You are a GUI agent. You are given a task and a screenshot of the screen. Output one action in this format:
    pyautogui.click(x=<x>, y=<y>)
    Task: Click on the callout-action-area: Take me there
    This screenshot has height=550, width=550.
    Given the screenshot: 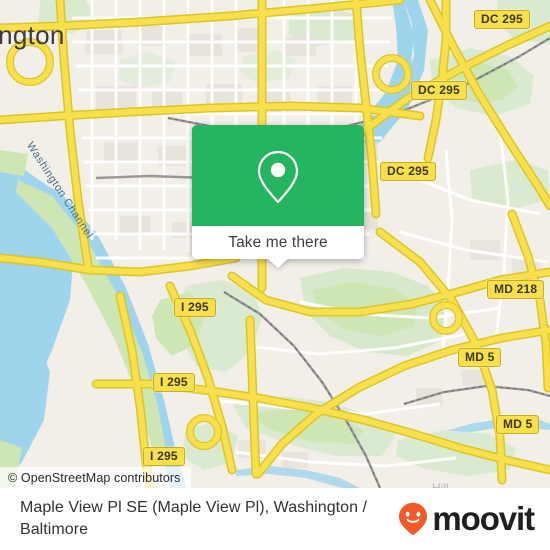 What is the action you would take?
    pyautogui.click(x=278, y=247)
    